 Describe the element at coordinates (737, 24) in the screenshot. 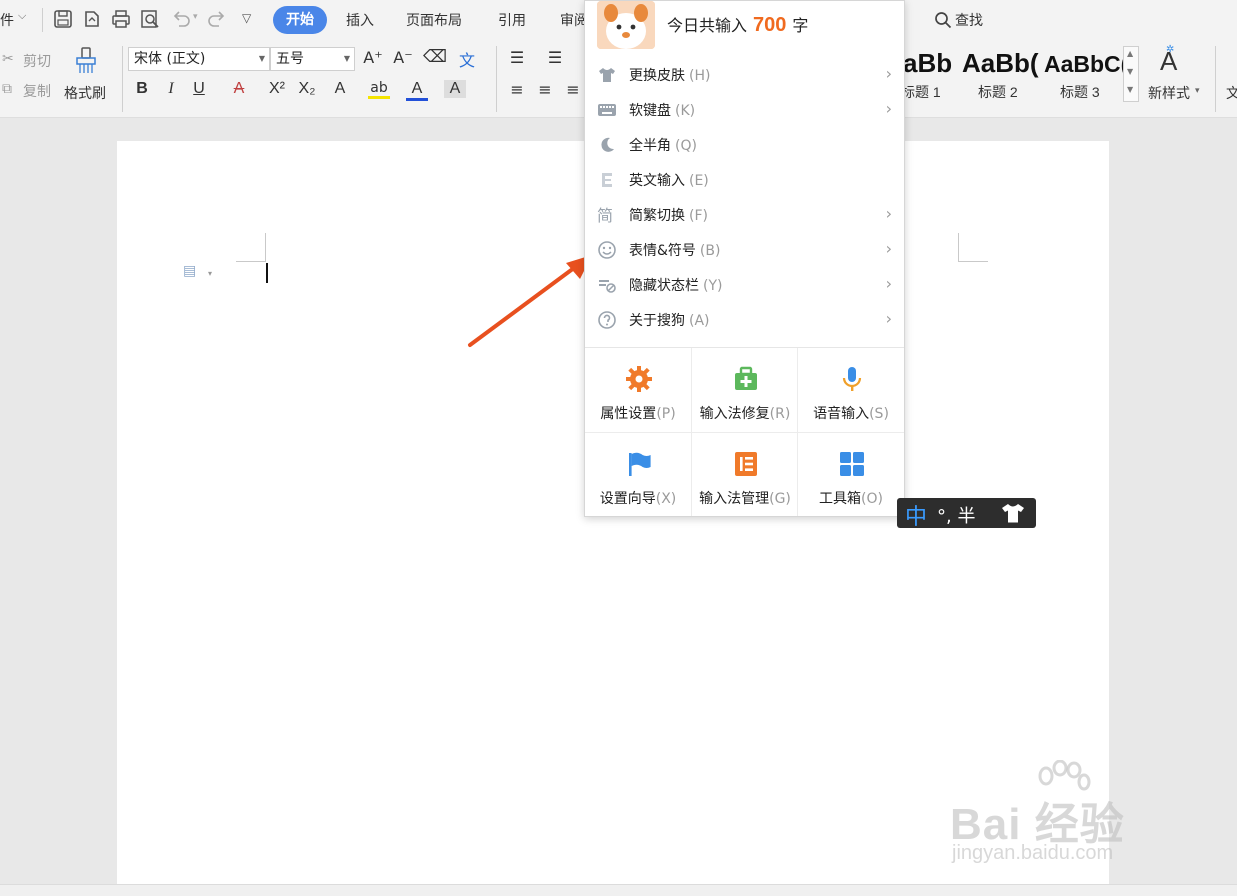

I see `daily-input-count: 今日共输入 700 字` at that location.